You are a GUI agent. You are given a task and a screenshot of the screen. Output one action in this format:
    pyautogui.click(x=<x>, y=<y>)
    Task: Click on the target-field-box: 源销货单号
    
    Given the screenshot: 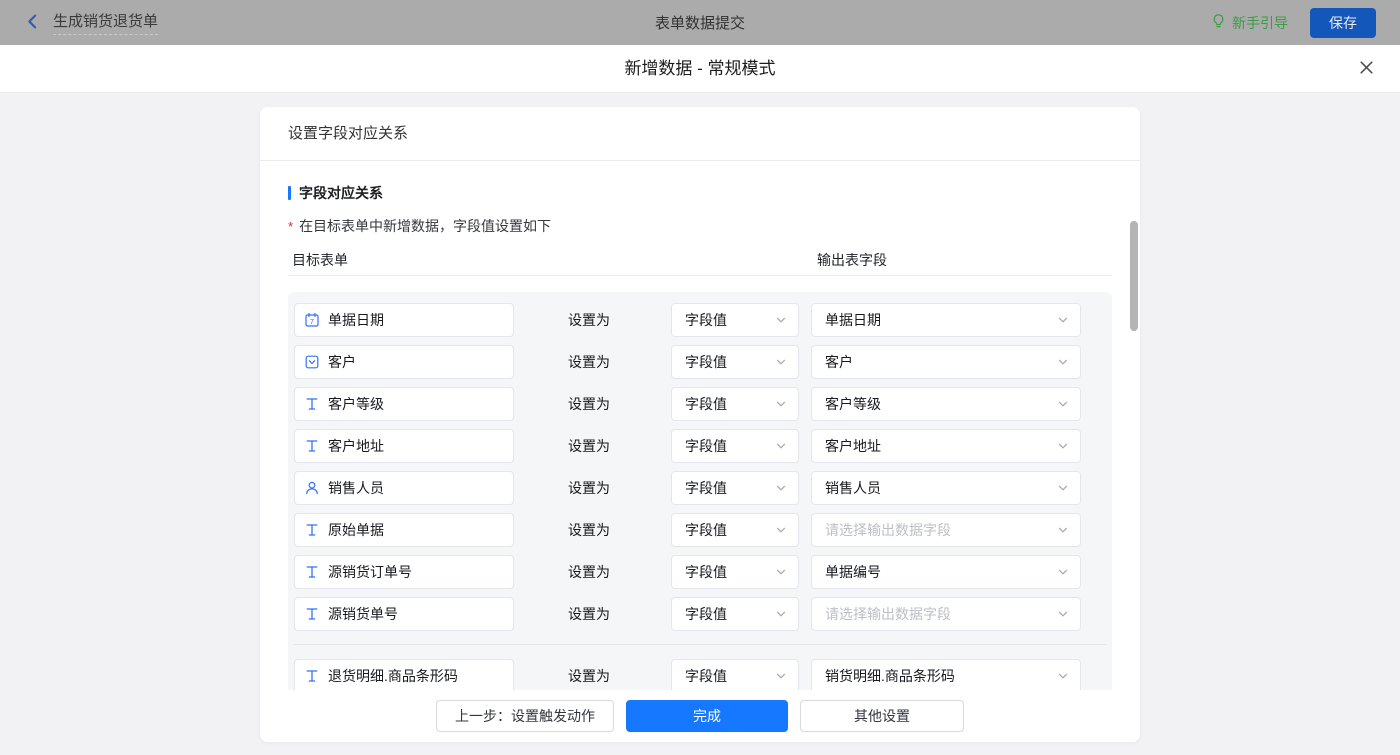 What is the action you would take?
    pyautogui.click(x=404, y=614)
    